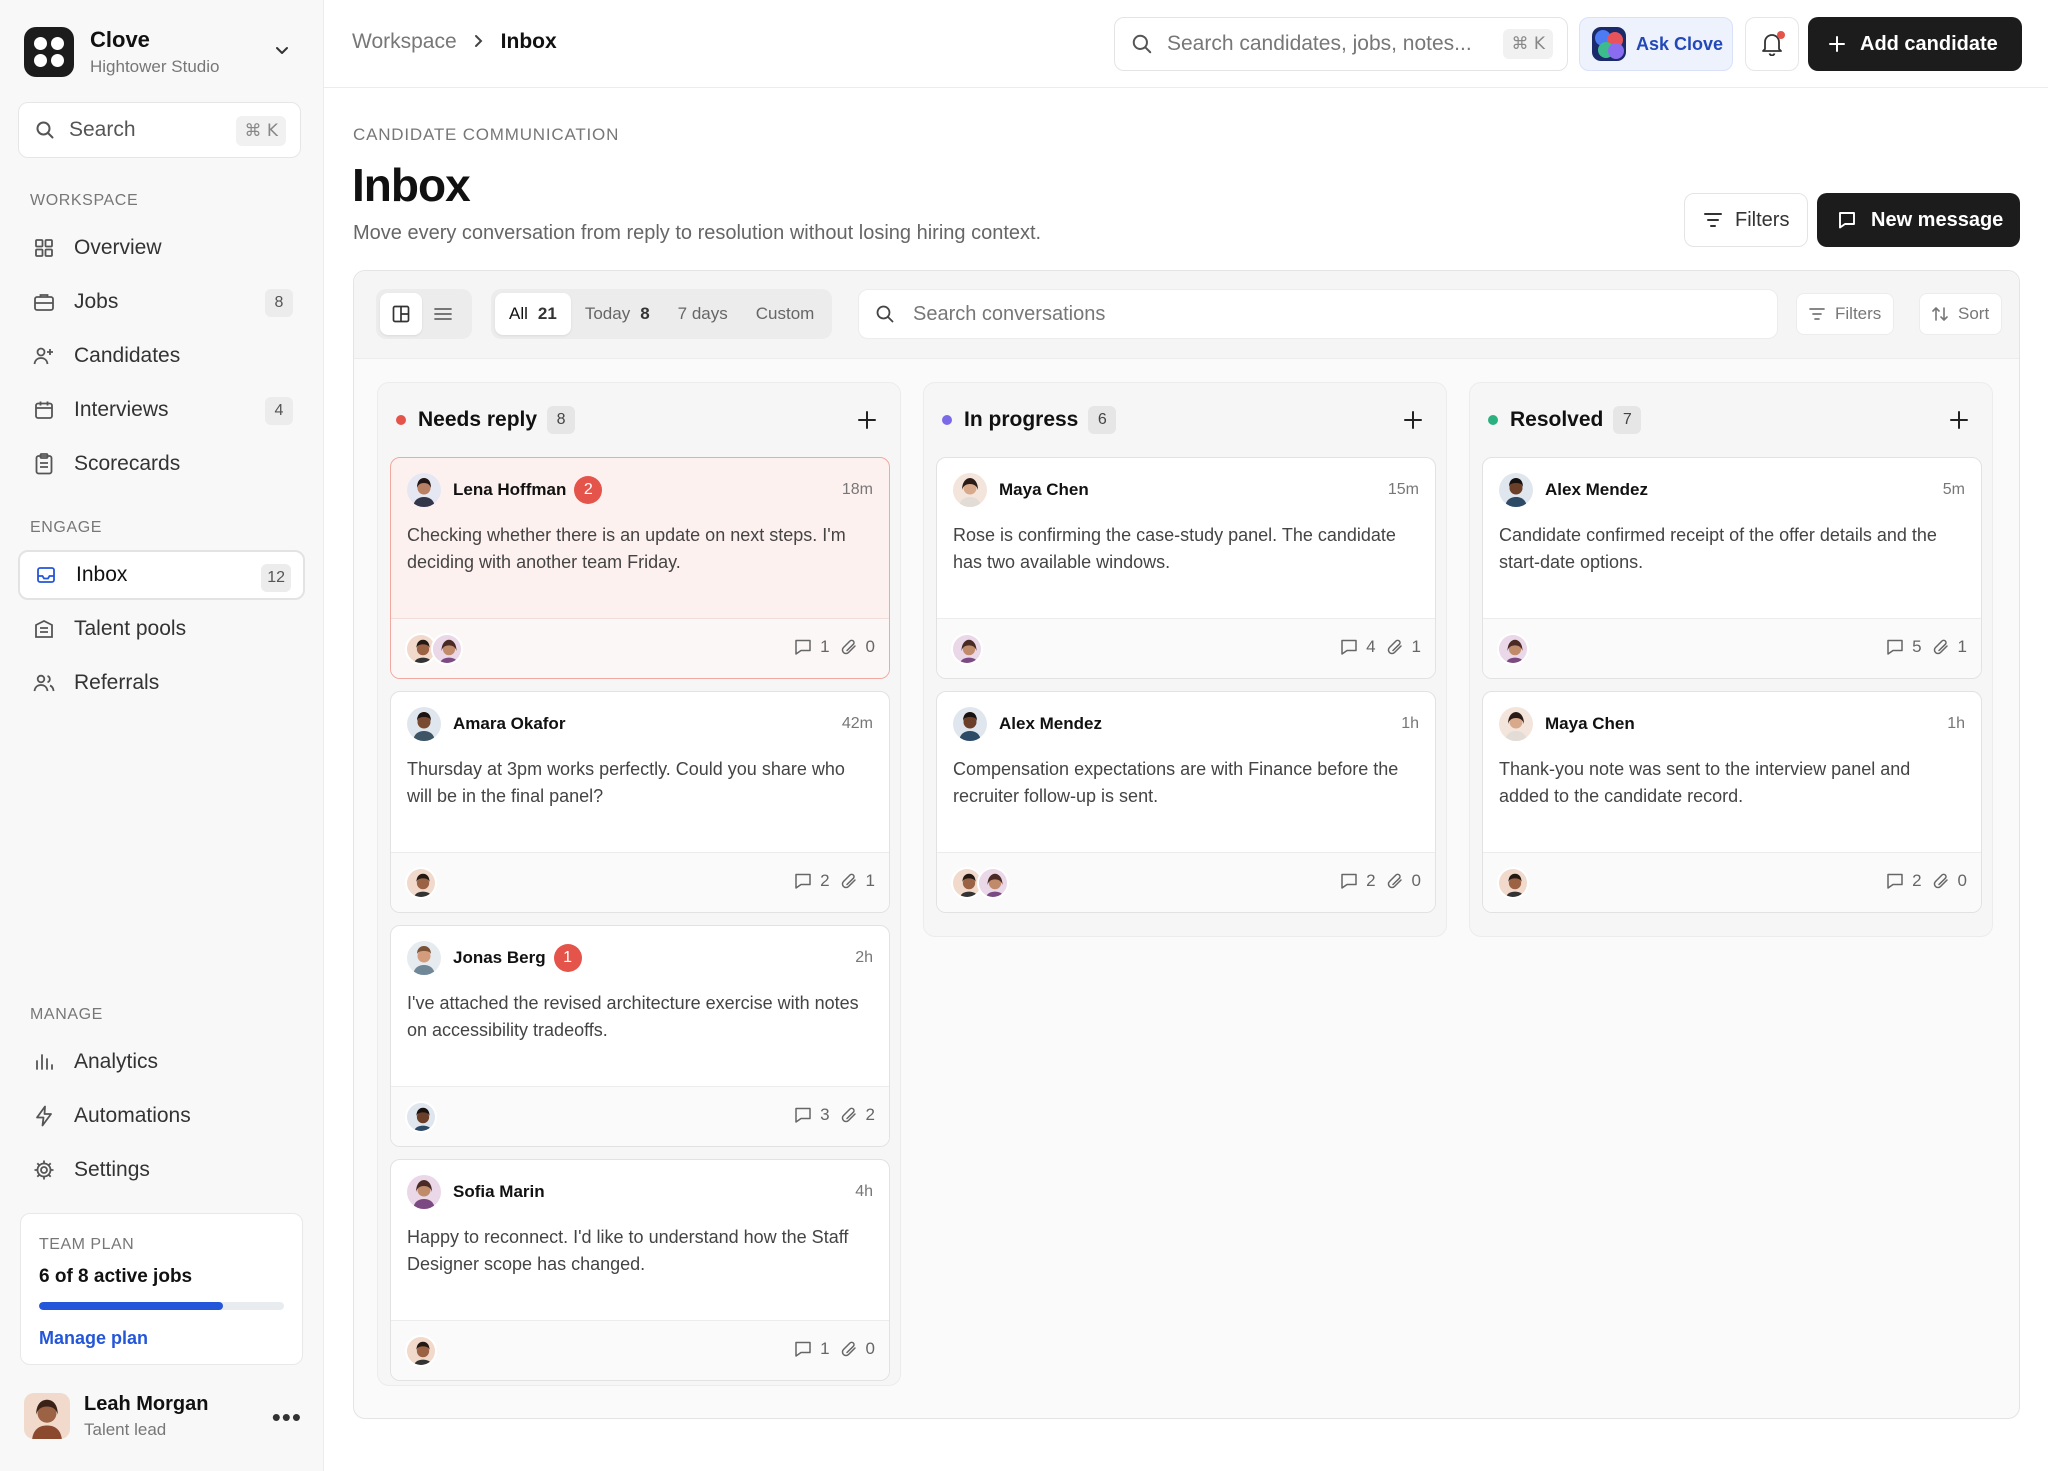 Image resolution: width=2048 pixels, height=1471 pixels. I want to click on ask-clove-button: Ask Clove, so click(1656, 44).